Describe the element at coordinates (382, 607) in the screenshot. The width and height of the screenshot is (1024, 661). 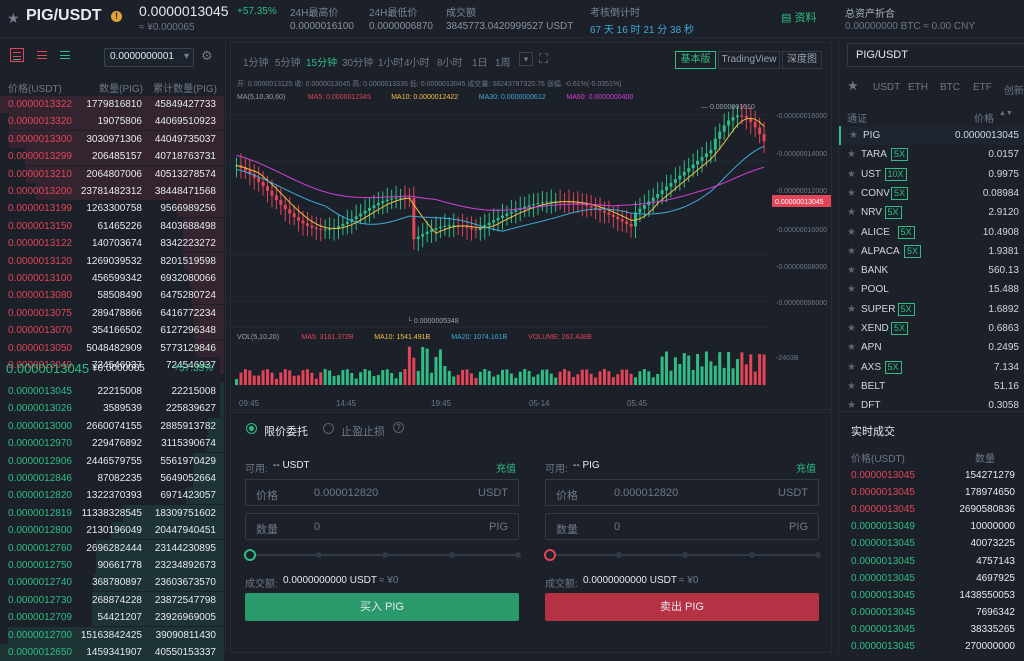
I see `buy-button: 买入 PIG` at that location.